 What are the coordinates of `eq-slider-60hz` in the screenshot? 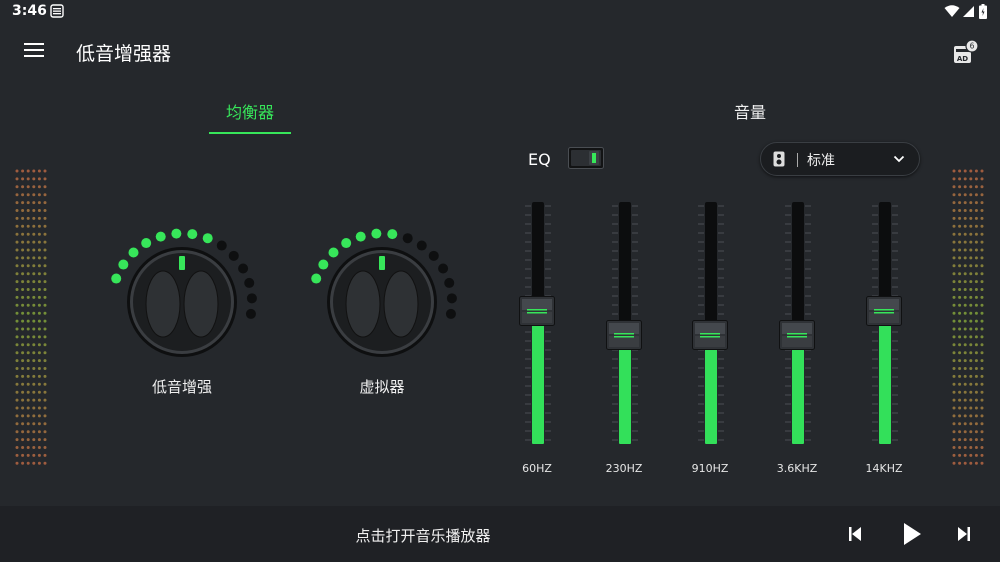 It's located at (537, 324).